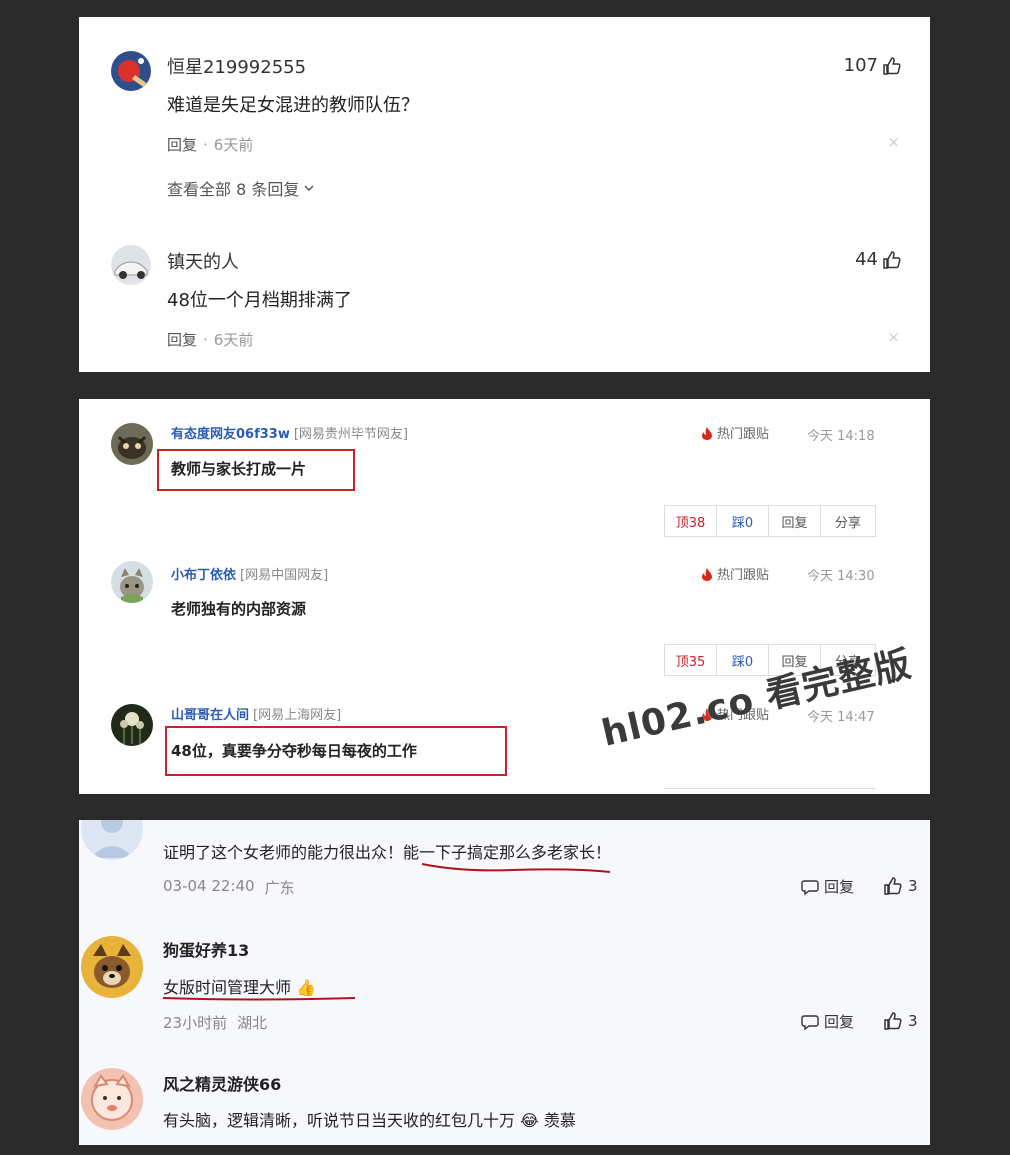 The height and width of the screenshot is (1155, 1010). I want to click on like-button: 44, so click(878, 259).